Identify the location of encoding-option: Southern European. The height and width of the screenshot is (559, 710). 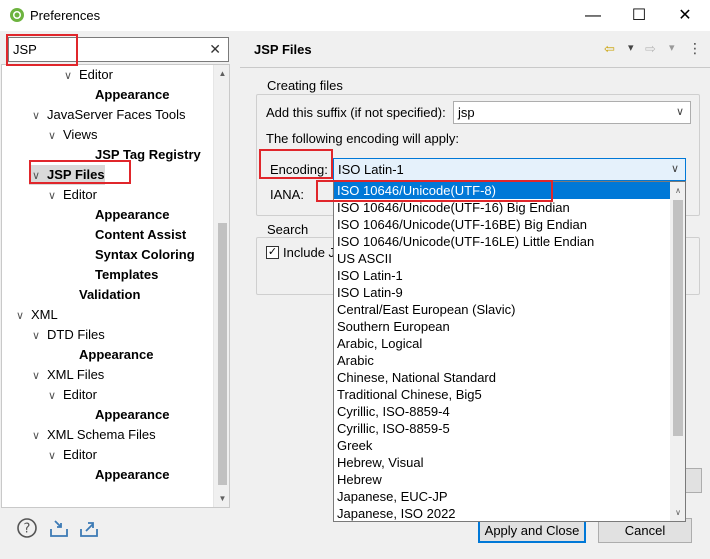
(502, 326).